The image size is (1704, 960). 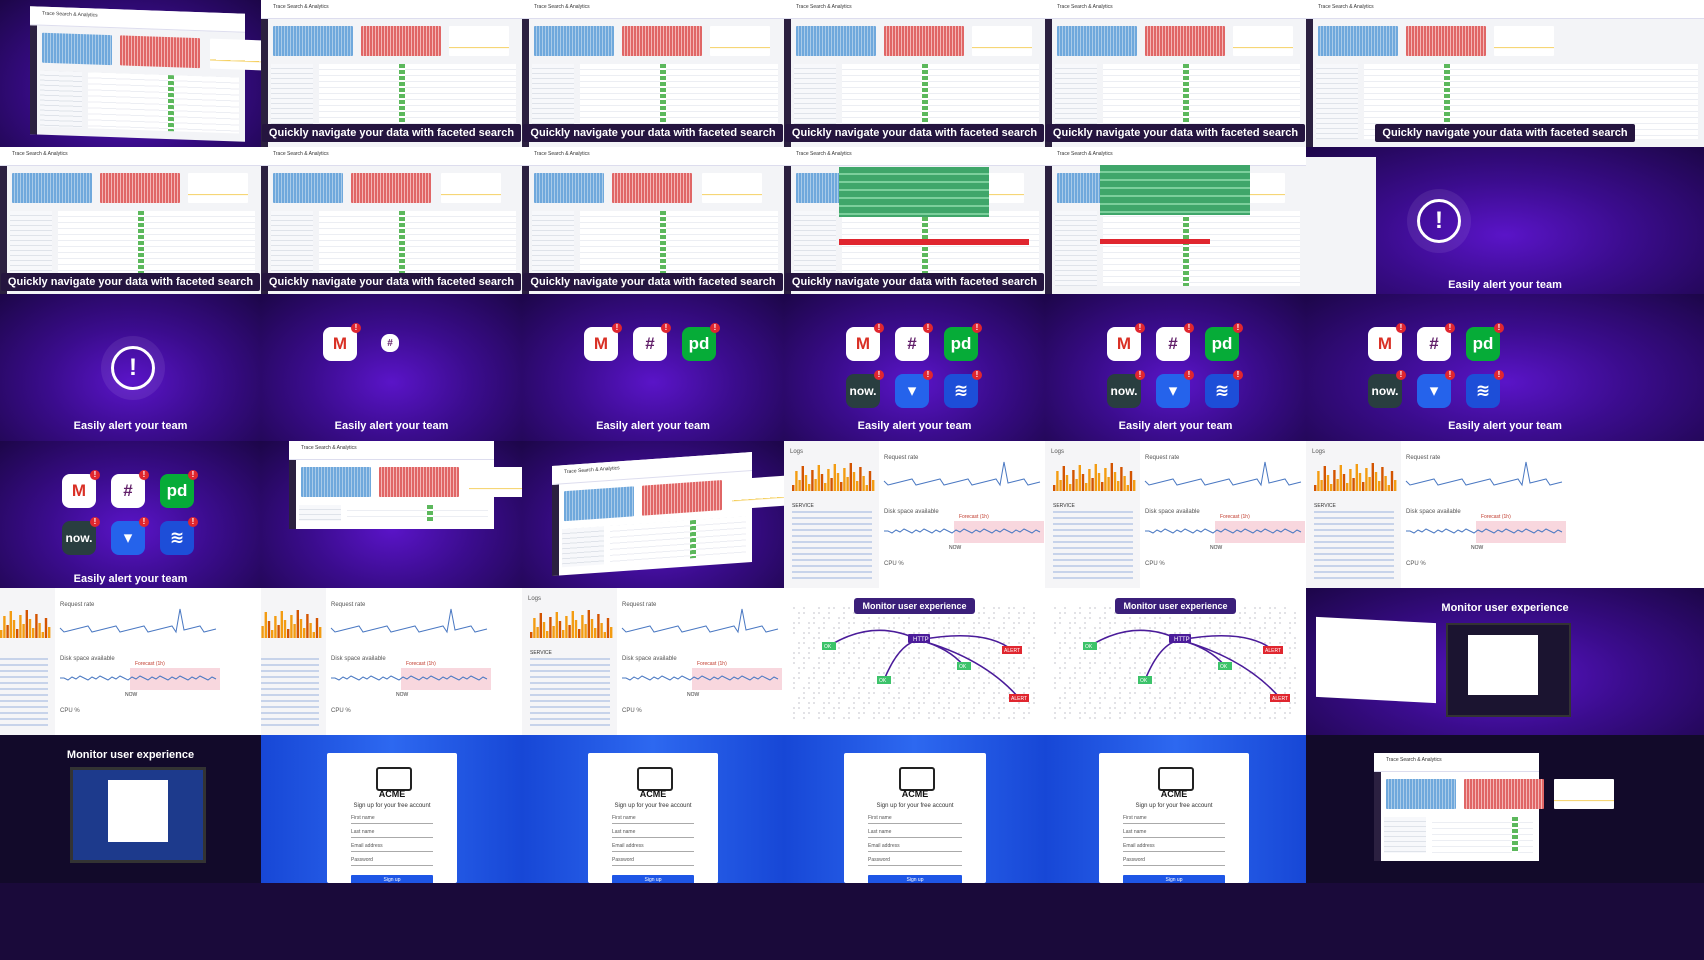 What do you see at coordinates (632, 711) in the screenshot?
I see `svg-text: CPU %` at bounding box center [632, 711].